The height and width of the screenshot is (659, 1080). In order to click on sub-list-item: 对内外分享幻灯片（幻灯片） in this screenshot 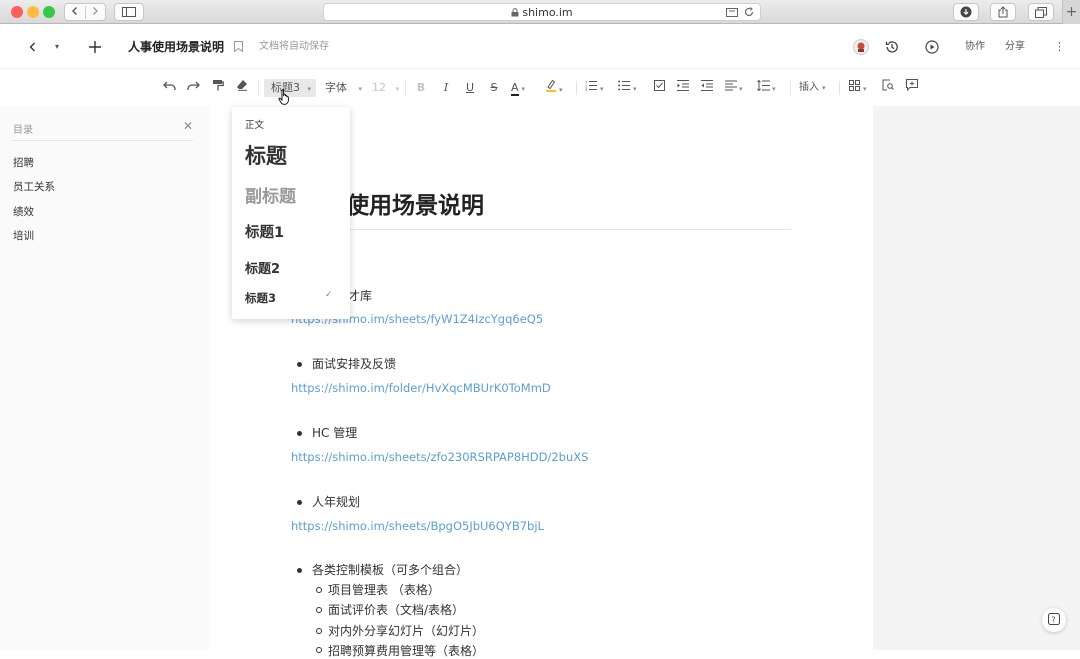, I will do `click(406, 631)`.